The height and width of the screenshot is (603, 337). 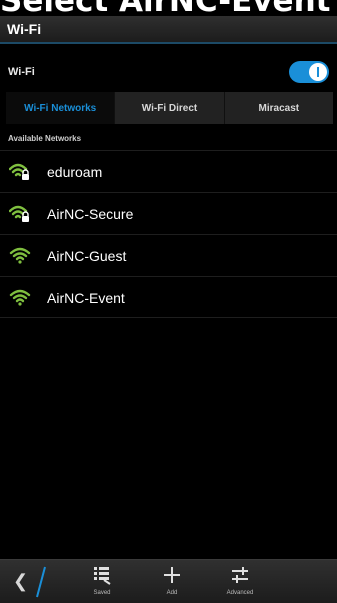 I want to click on tab-wifi-direct: Wi-Fi Direct, so click(x=168, y=108).